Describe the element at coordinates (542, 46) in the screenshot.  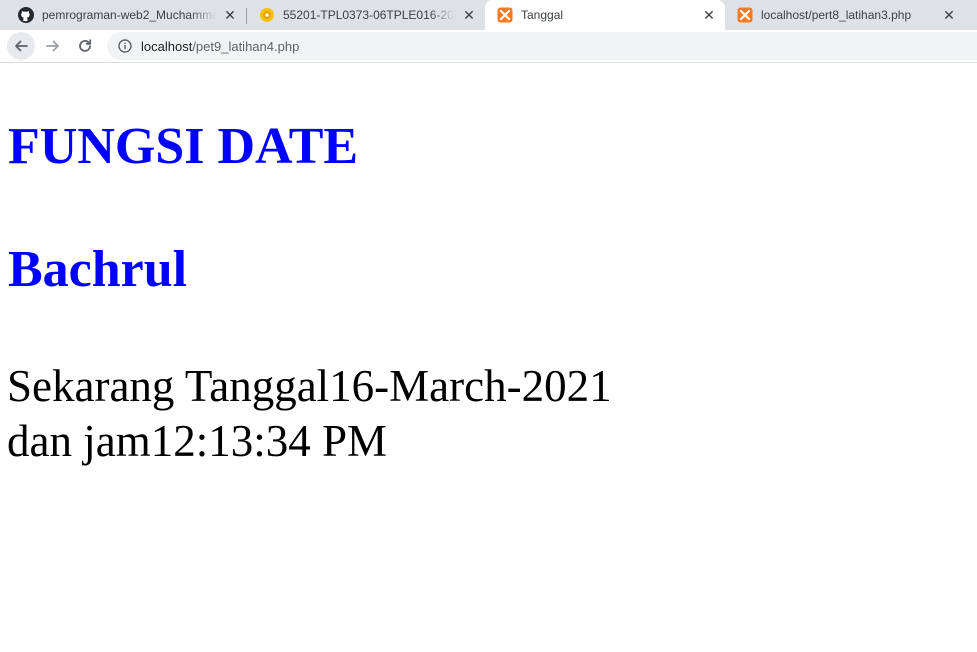
I see `address-bar: localhost/pet9_latihan4.php` at that location.